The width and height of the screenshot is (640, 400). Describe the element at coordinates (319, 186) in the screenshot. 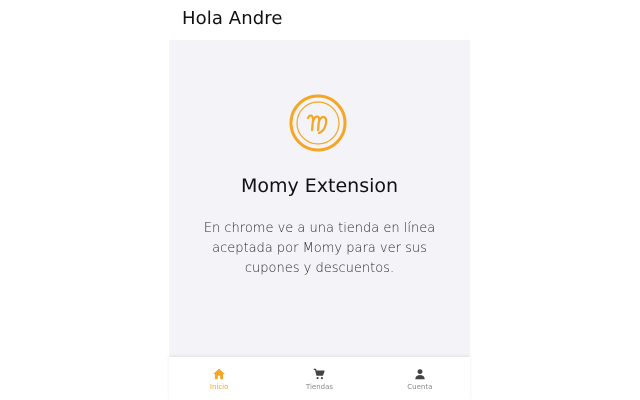

I see `extension-title: Momy Extension` at that location.